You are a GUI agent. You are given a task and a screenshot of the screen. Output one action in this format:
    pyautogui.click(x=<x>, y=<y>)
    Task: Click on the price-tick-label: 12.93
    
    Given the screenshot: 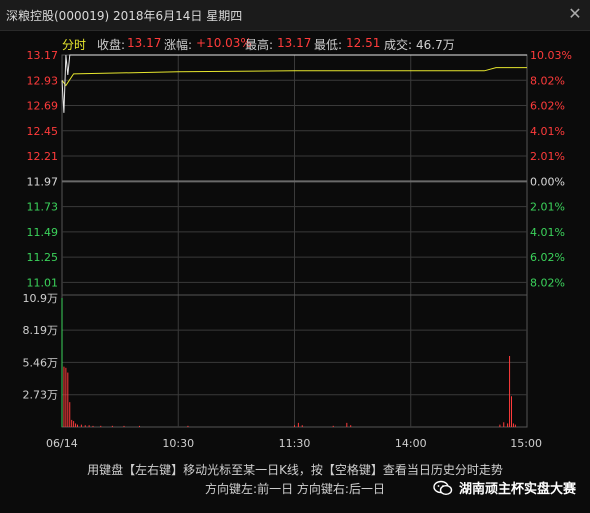 What is the action you would take?
    pyautogui.click(x=43, y=80)
    